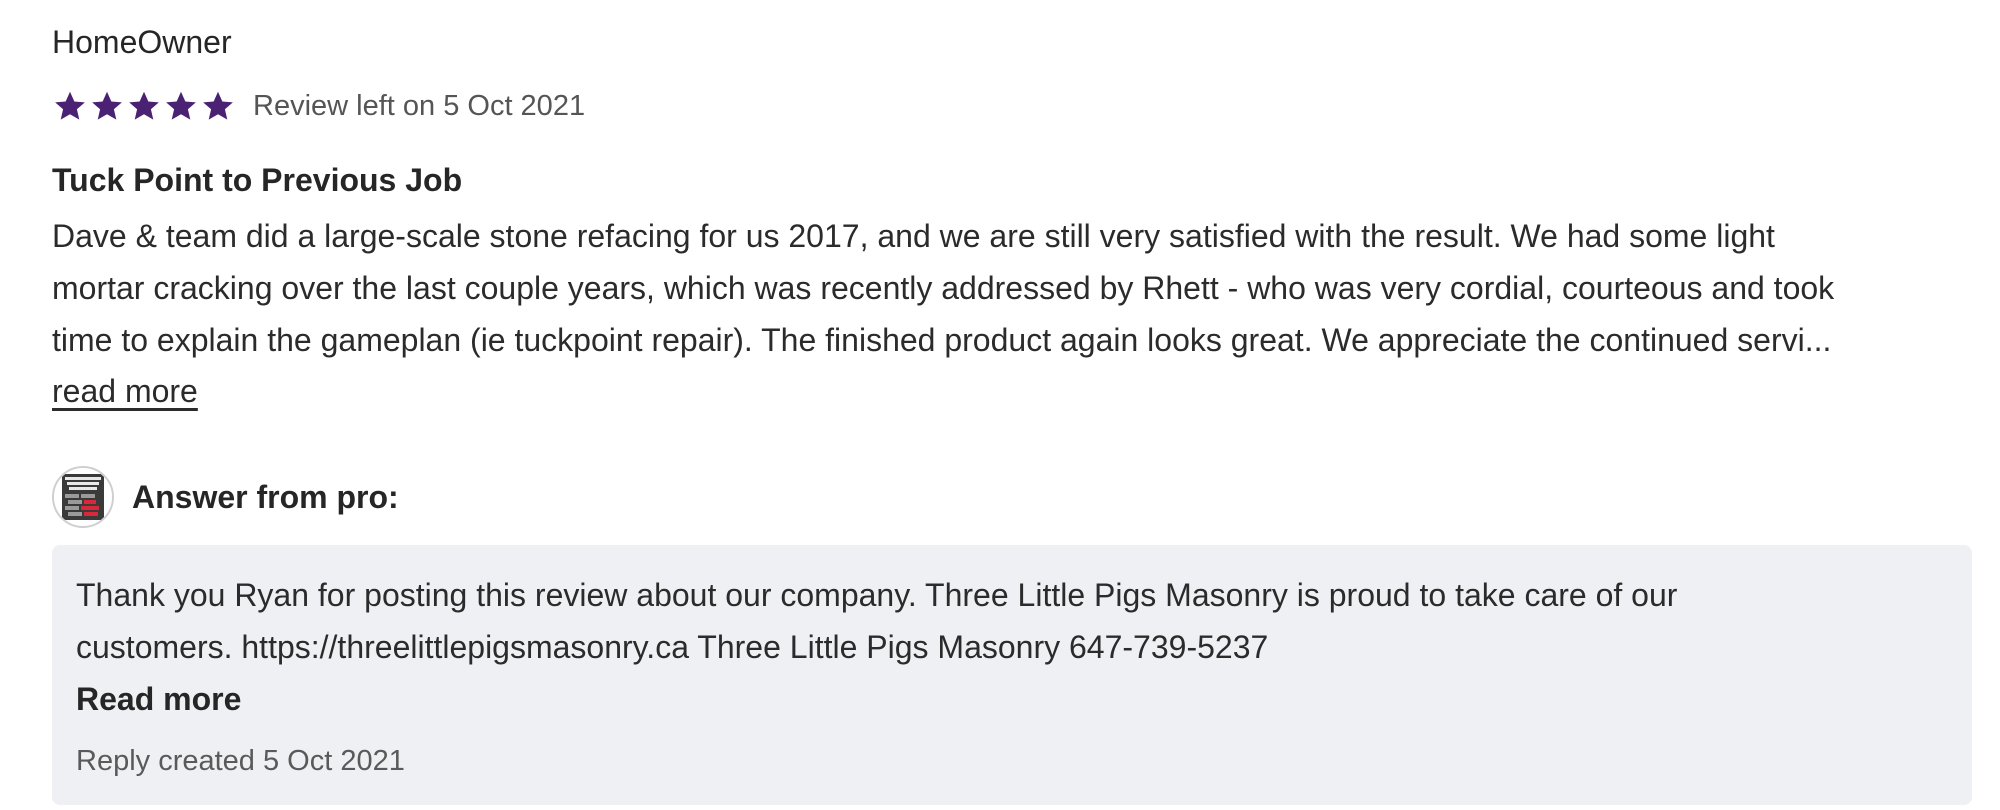  I want to click on pro-answer-header: Answer from pro:, so click(225, 497).